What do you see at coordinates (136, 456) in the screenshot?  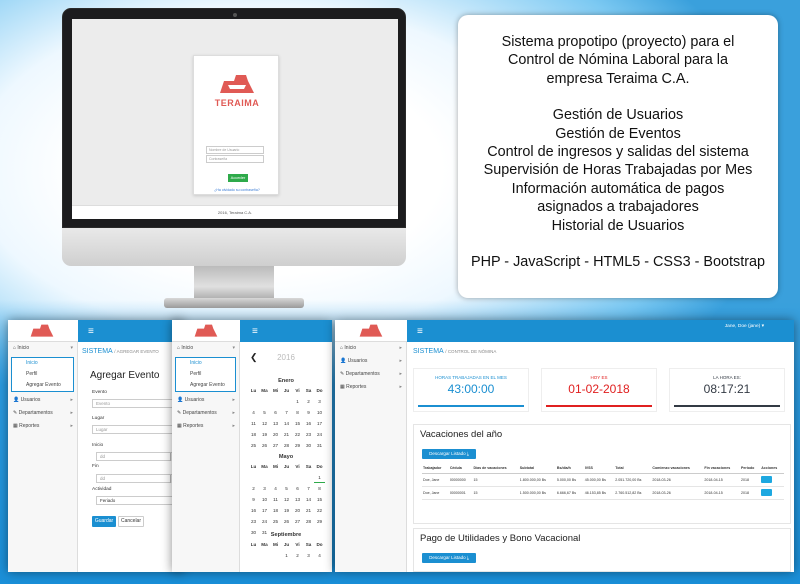 I see `inicio-date-input: dd` at bounding box center [136, 456].